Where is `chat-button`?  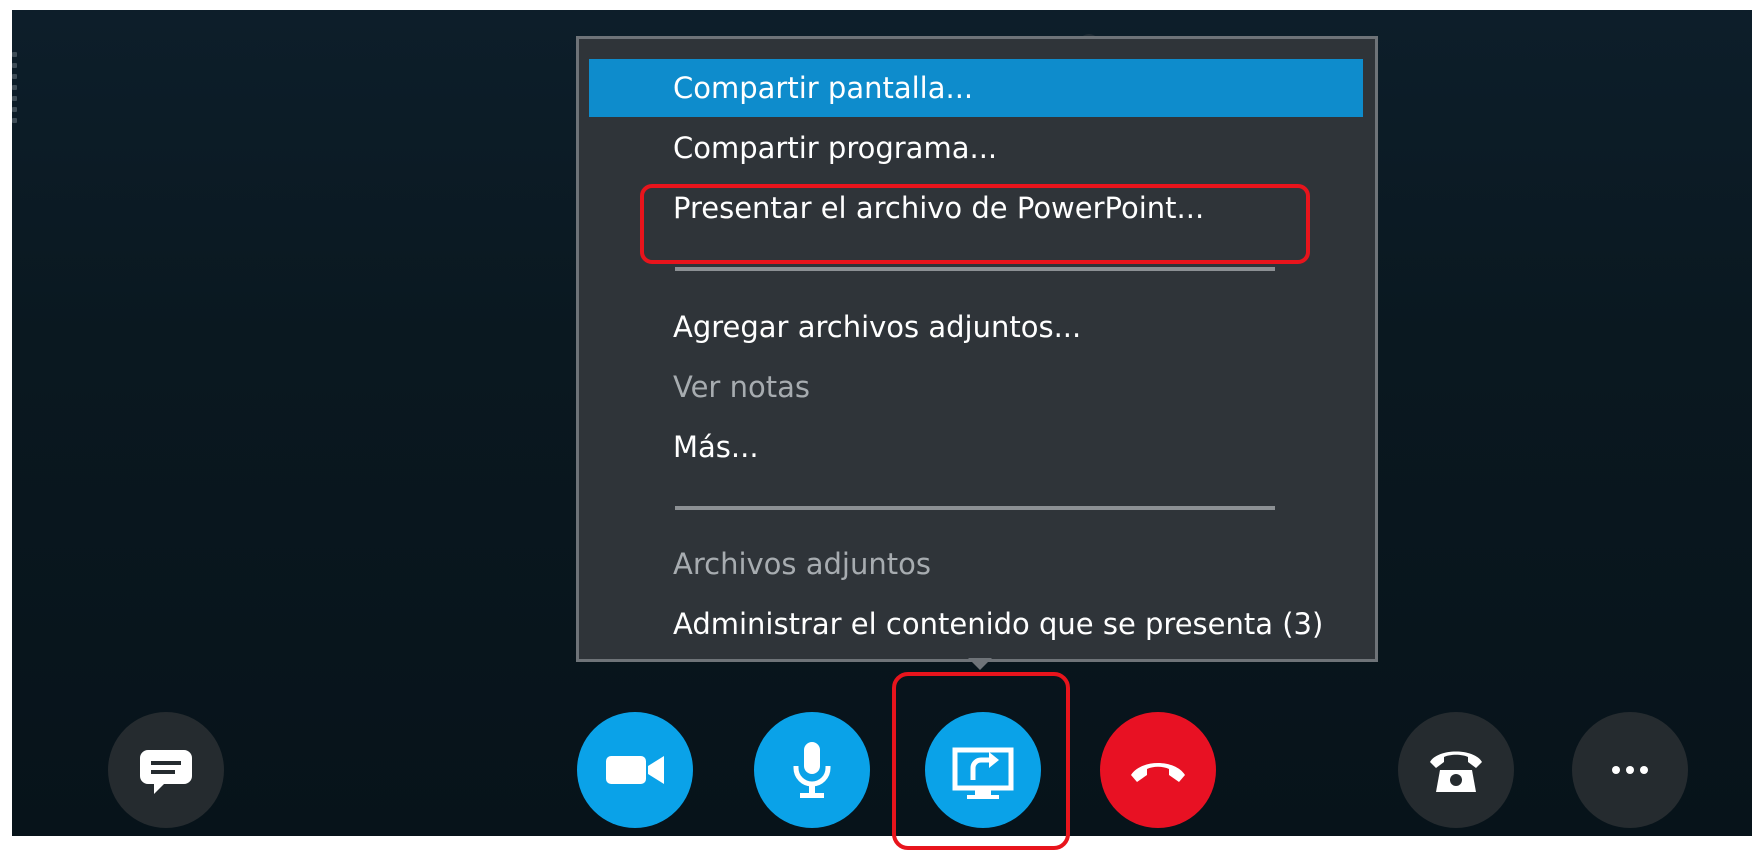
chat-button is located at coordinates (166, 770).